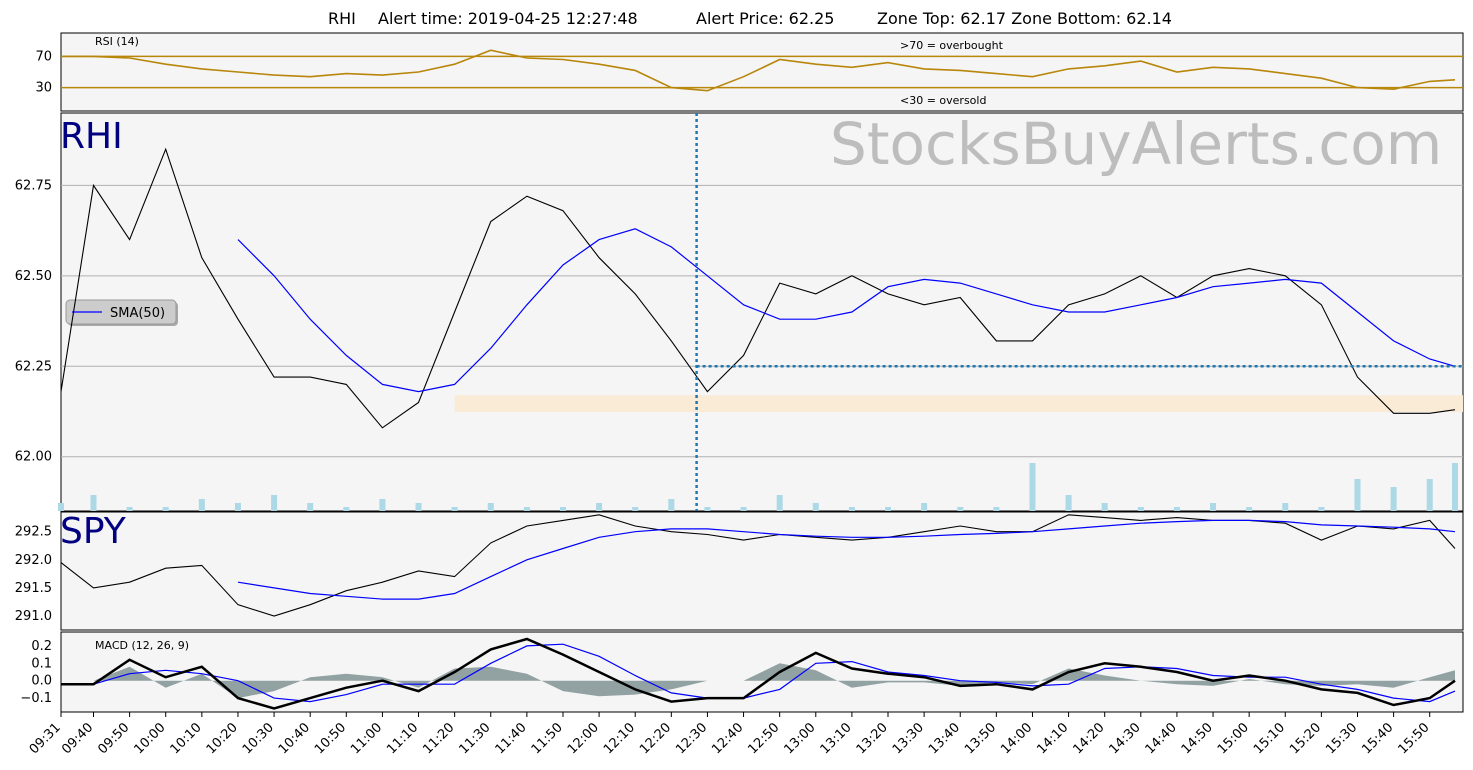 This screenshot has width=1473, height=770. Describe the element at coordinates (137, 313) in the screenshot. I see `legend-label: SMA(50)` at that location.